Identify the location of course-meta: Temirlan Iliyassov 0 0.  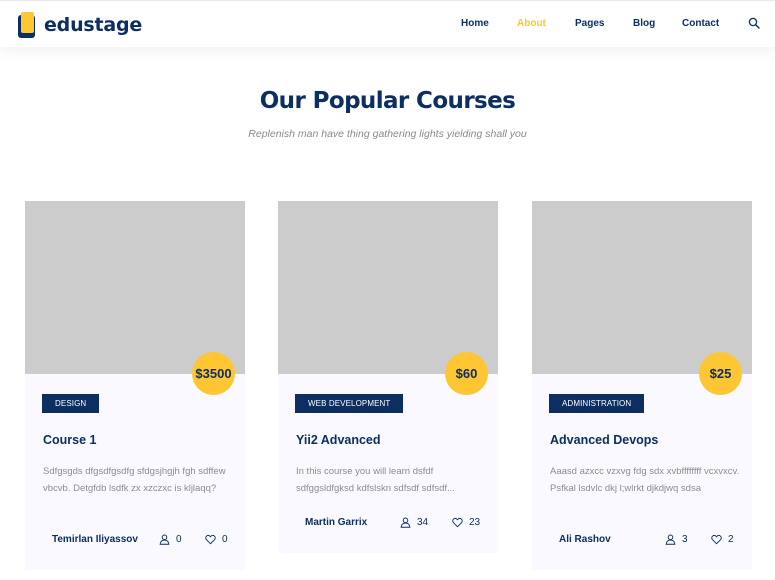
(135, 541).